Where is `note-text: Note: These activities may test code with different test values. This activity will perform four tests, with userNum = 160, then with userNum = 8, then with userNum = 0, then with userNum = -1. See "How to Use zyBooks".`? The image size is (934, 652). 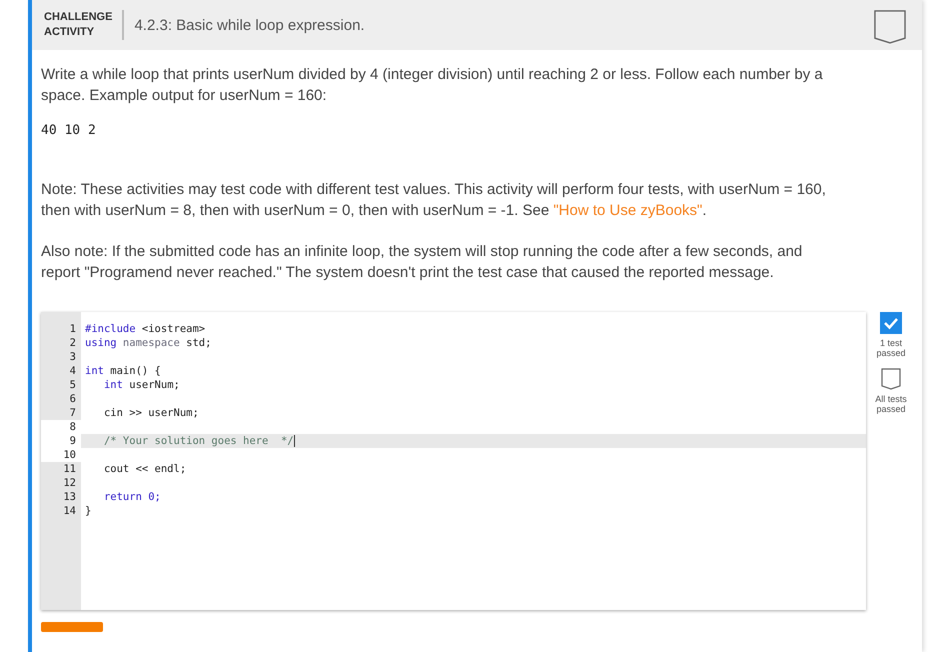
note-text: Note: These activities may test code with different test values. This activity will perform four tests, with userNum = 160, then with userNum = 8, then with userNum = 0, then with userNum = -1. See "How to Use zyBooks". is located at coordinates (434, 200).